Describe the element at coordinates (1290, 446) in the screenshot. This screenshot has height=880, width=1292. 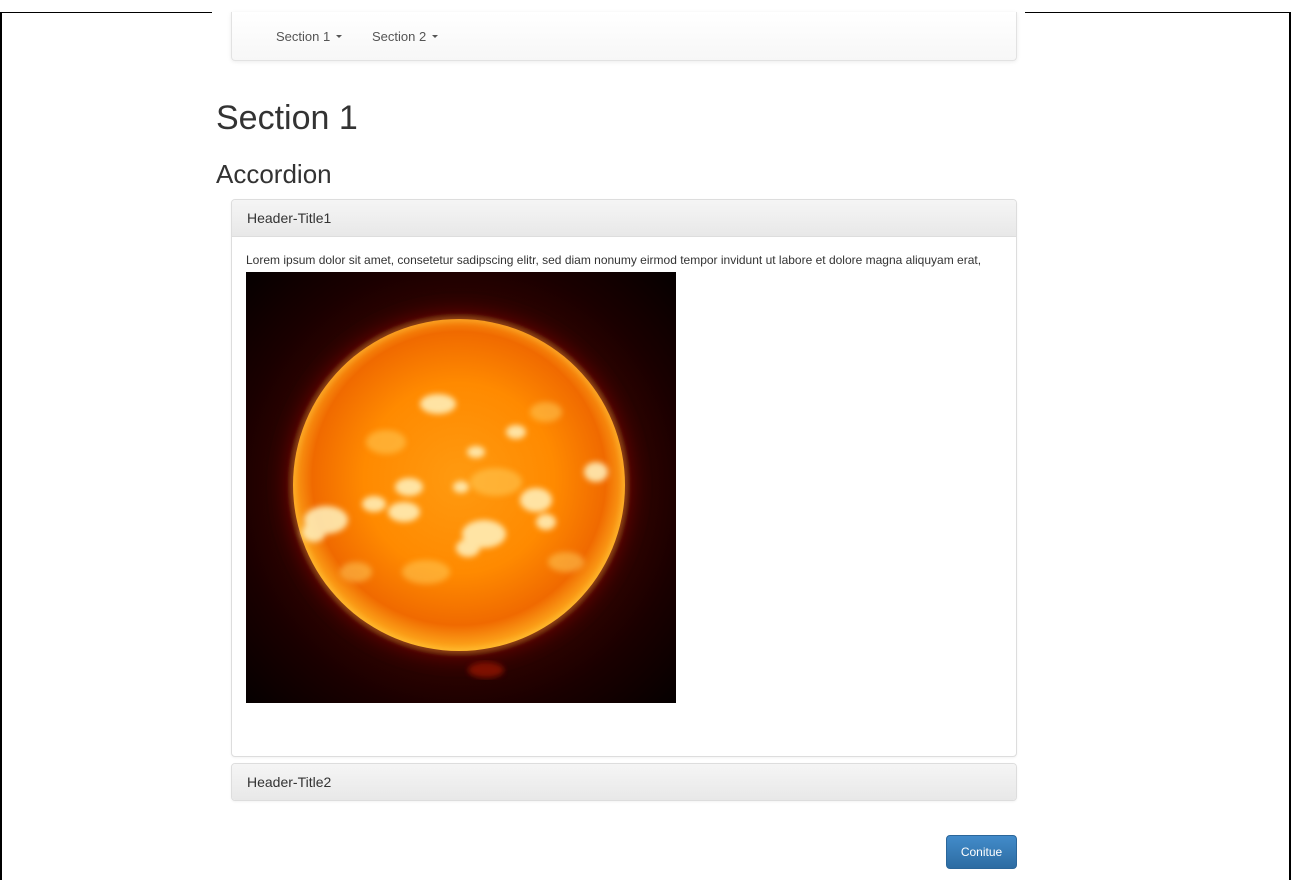
I see `frame-border-right` at that location.